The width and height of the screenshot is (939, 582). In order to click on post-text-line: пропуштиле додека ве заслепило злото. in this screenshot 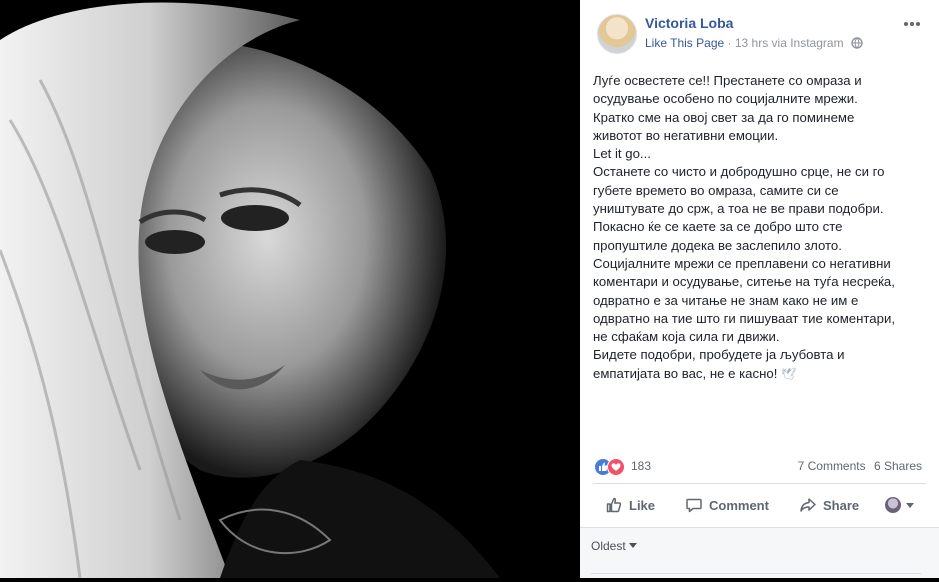, I will do `click(717, 245)`.